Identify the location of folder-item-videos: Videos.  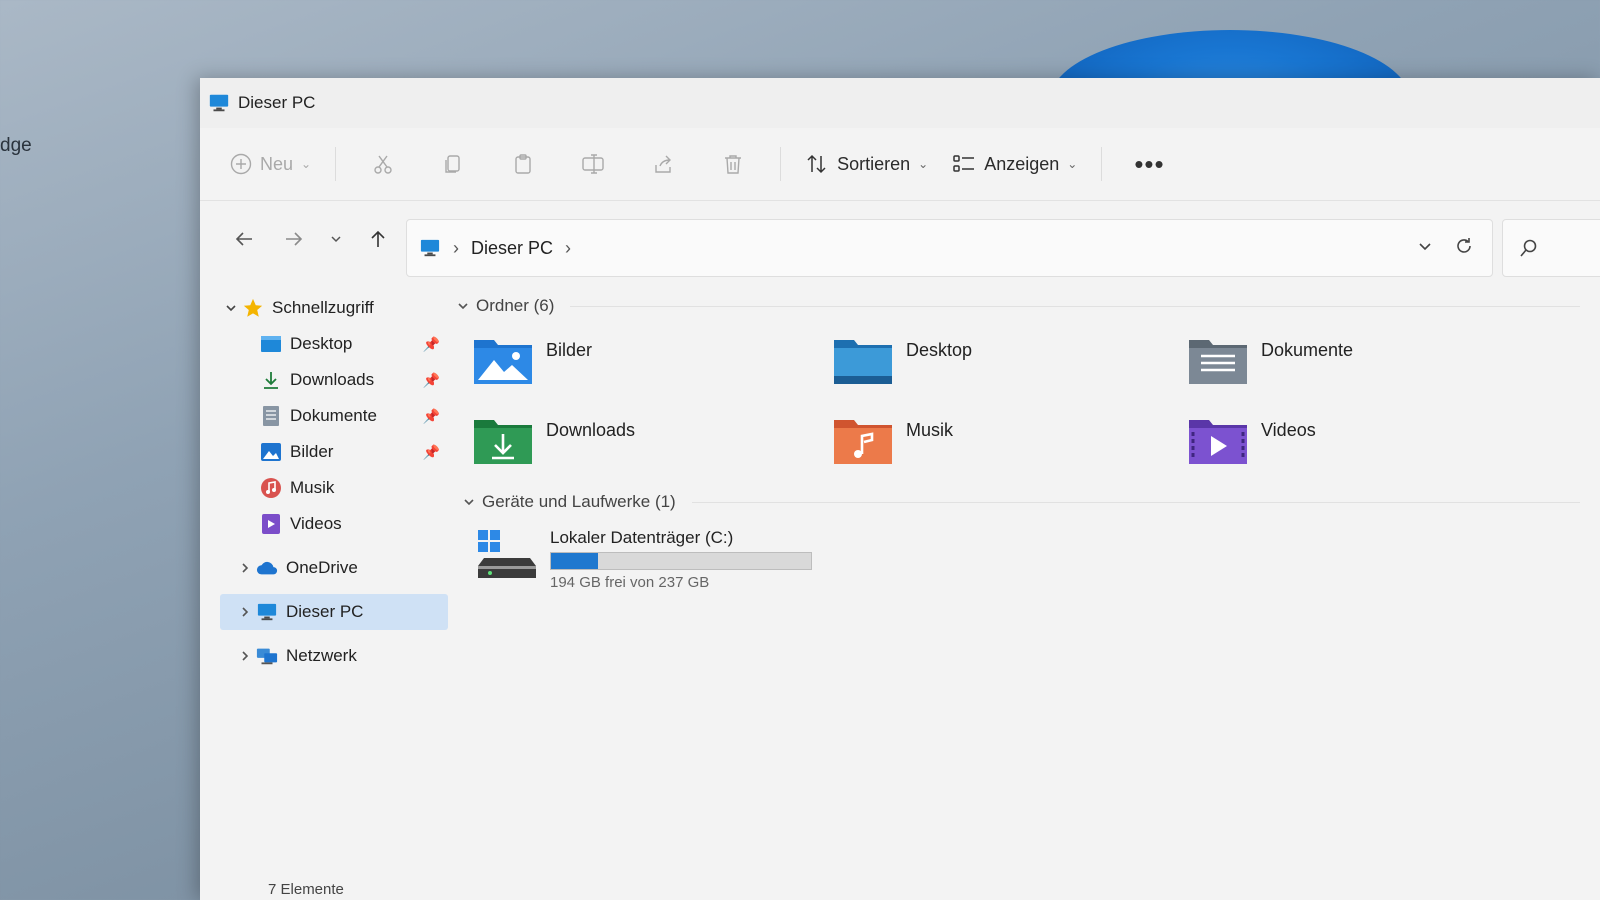
(1357, 445).